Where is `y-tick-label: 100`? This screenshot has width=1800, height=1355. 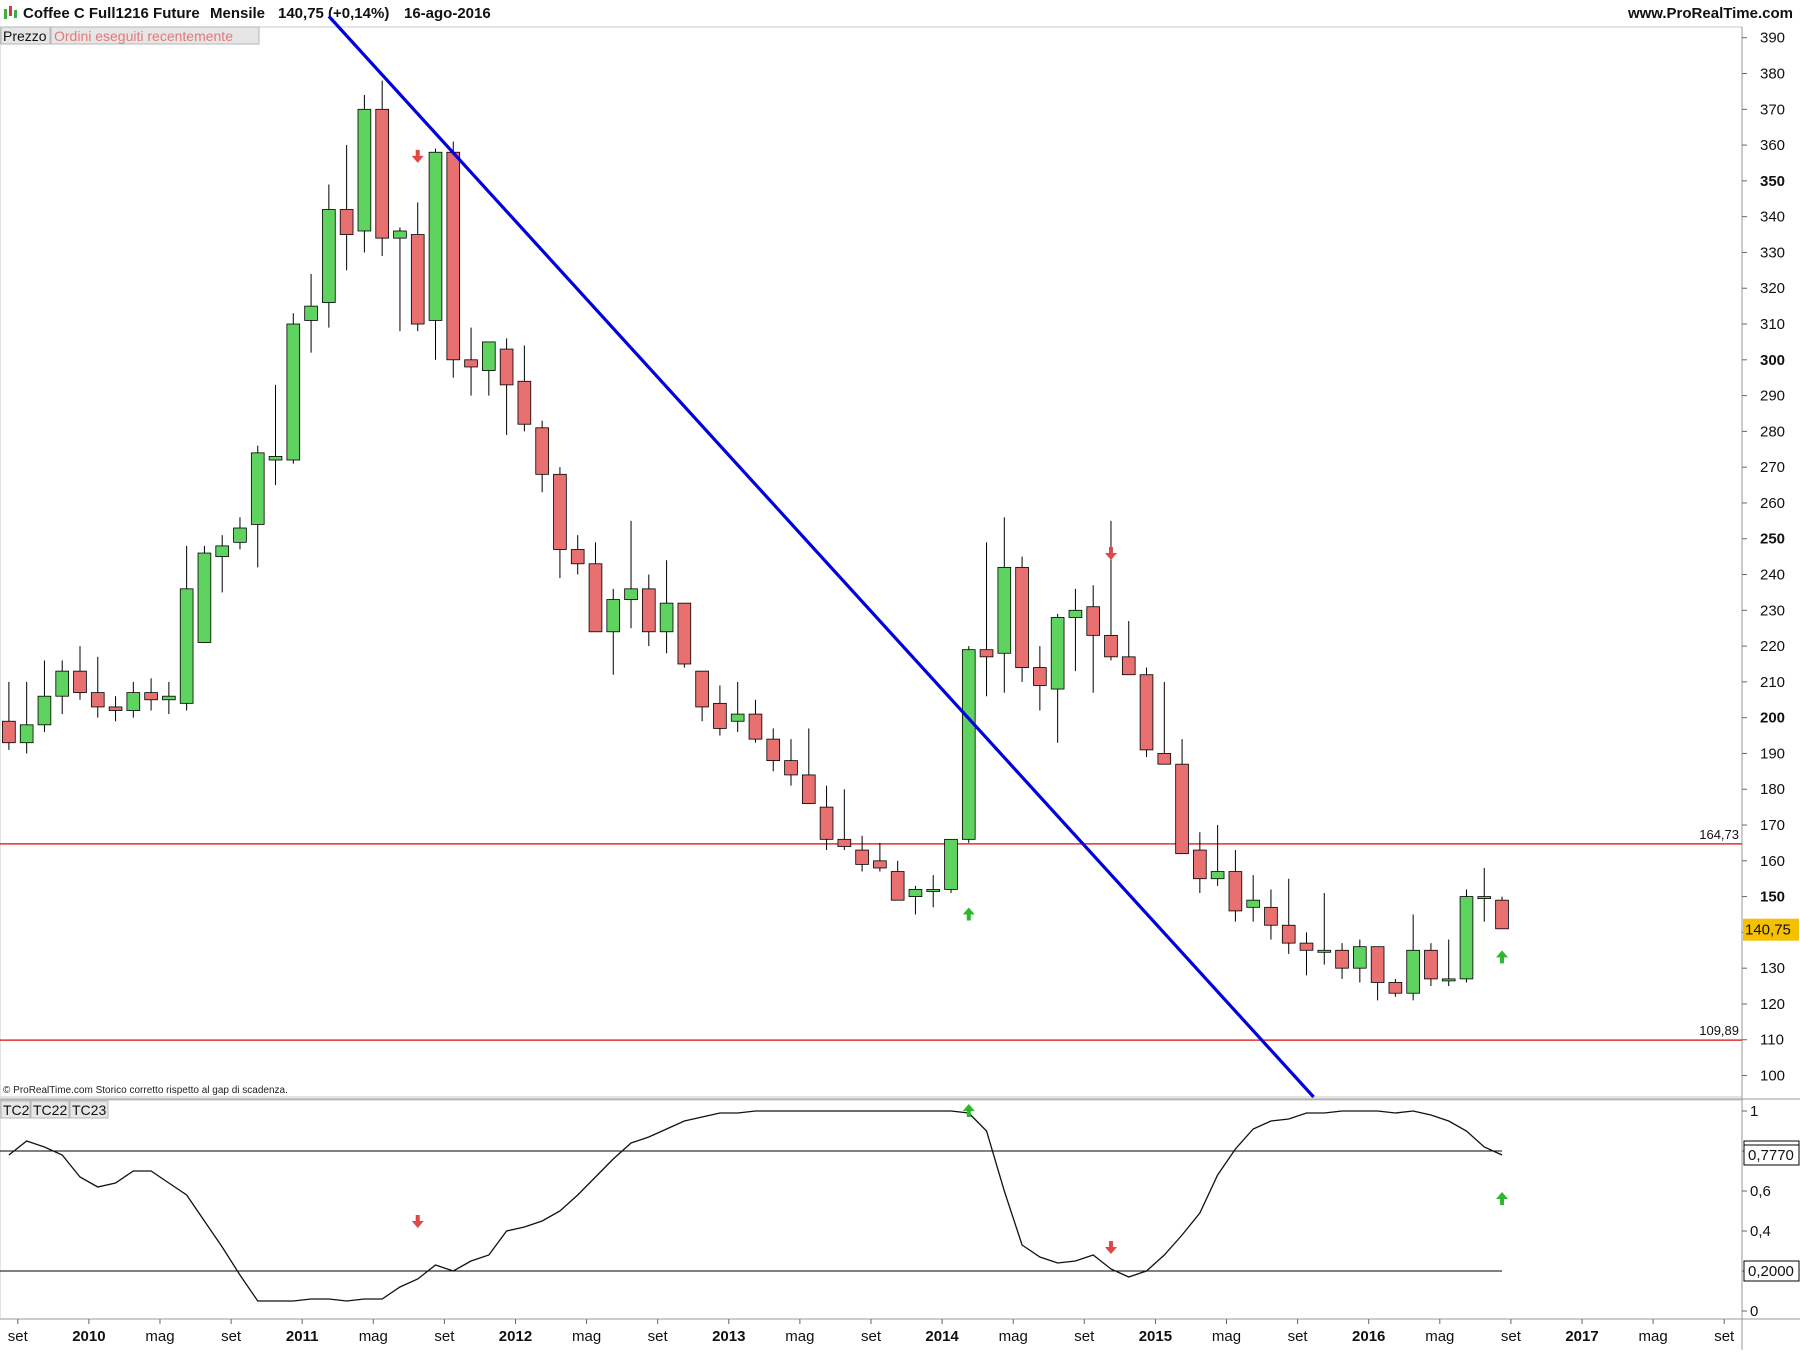 y-tick-label: 100 is located at coordinates (1772, 1076).